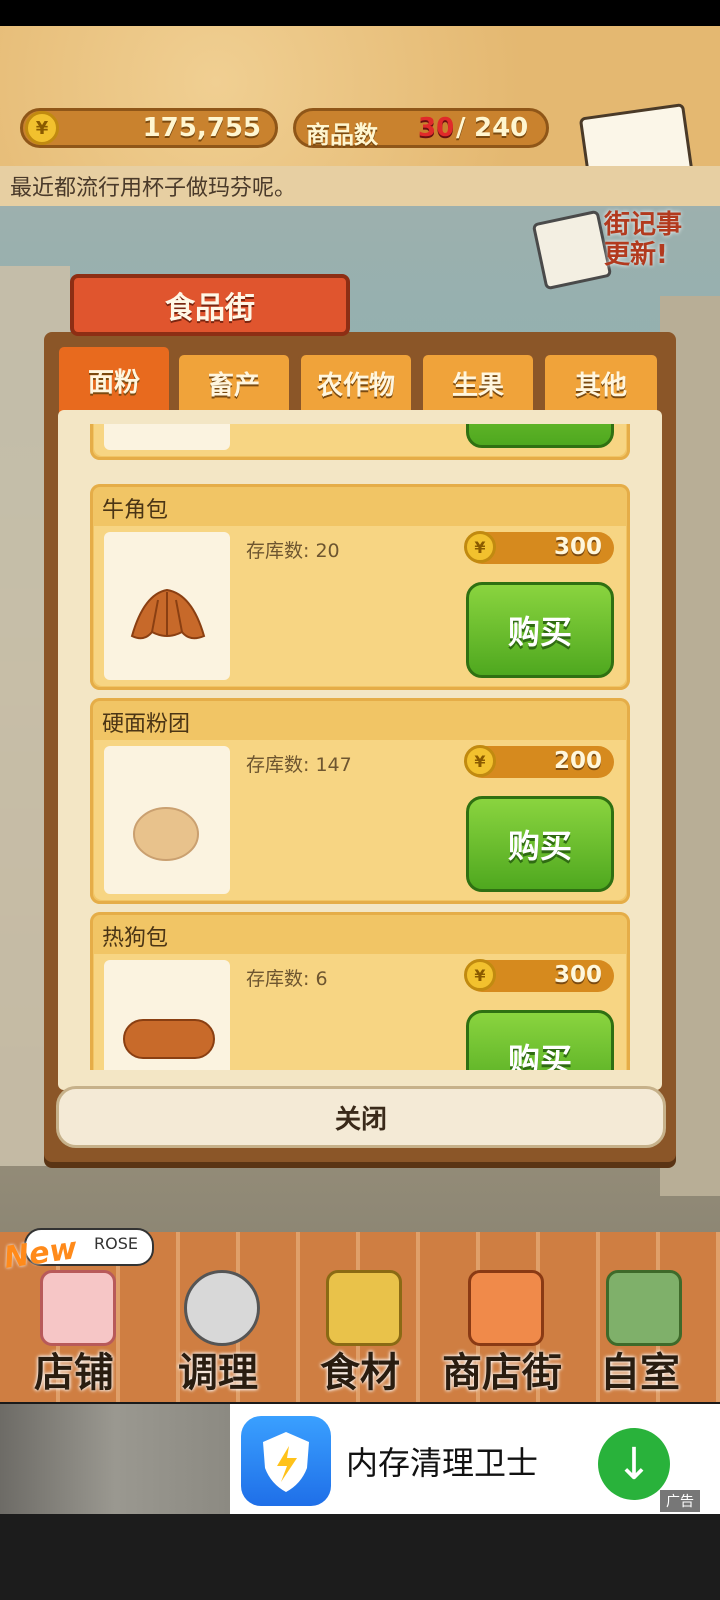 This screenshot has width=720, height=1600. I want to click on new-badge: ROSE New, so click(78, 1252).